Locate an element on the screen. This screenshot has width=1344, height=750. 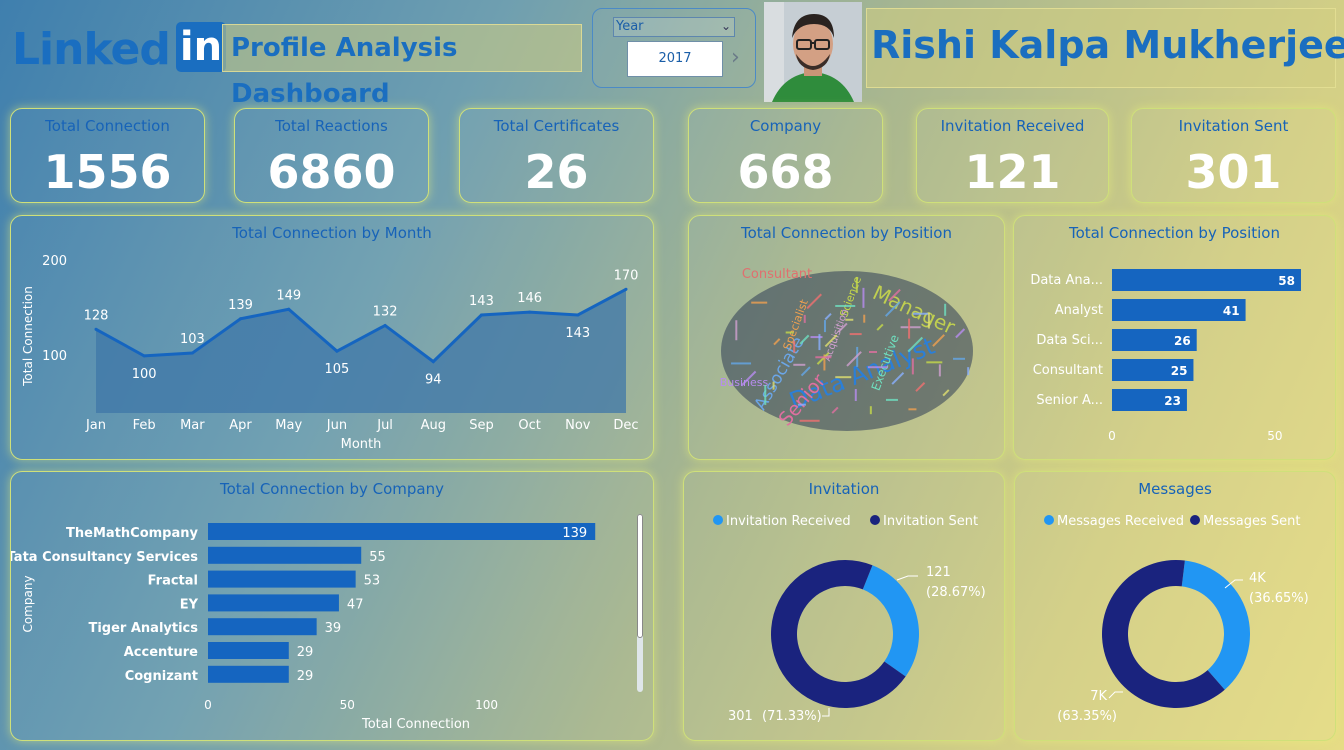
bar-value-label: 39 is located at coordinates (333, 628).